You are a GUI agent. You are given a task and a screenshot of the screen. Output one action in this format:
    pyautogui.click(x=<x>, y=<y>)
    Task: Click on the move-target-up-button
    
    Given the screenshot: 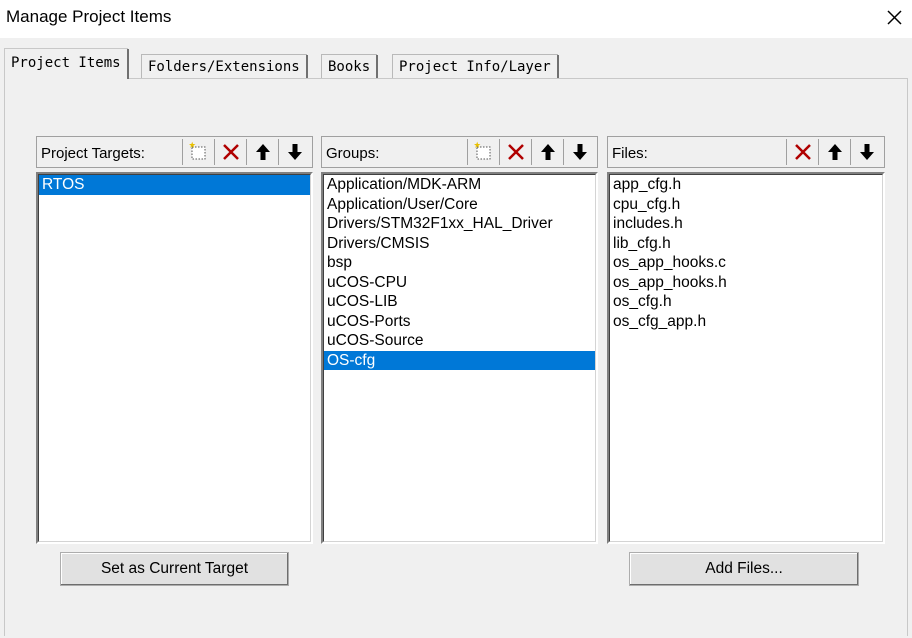 What is the action you would take?
    pyautogui.click(x=262, y=152)
    